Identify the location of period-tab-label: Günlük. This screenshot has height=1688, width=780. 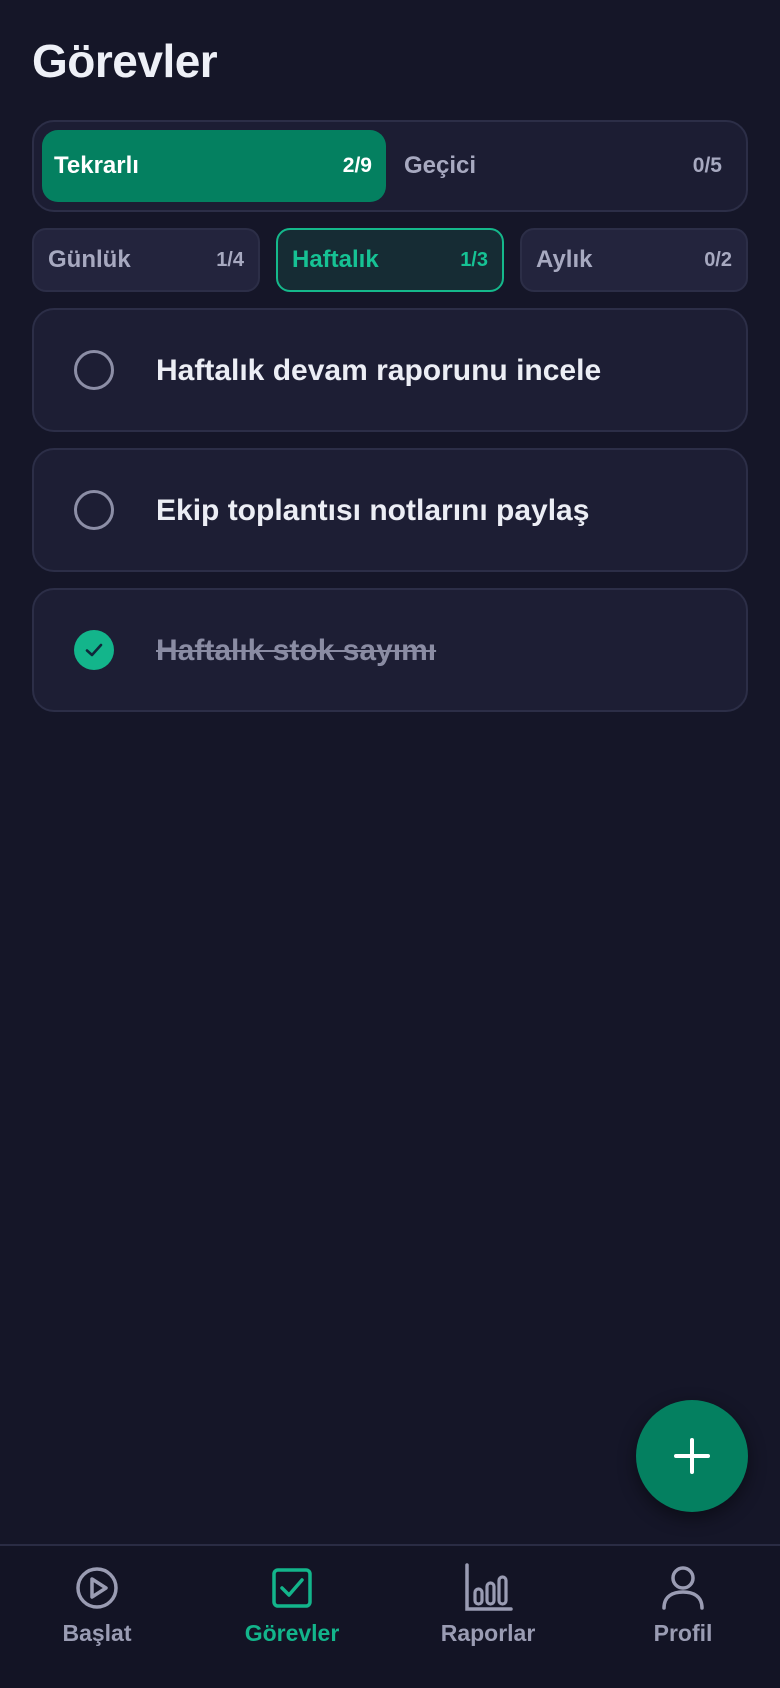
(89, 259).